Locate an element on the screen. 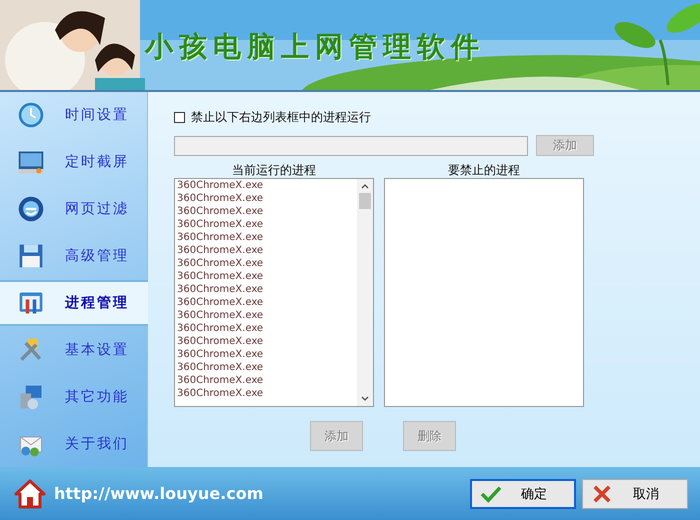  list-heading: 要禁止的进程 is located at coordinates (484, 170).